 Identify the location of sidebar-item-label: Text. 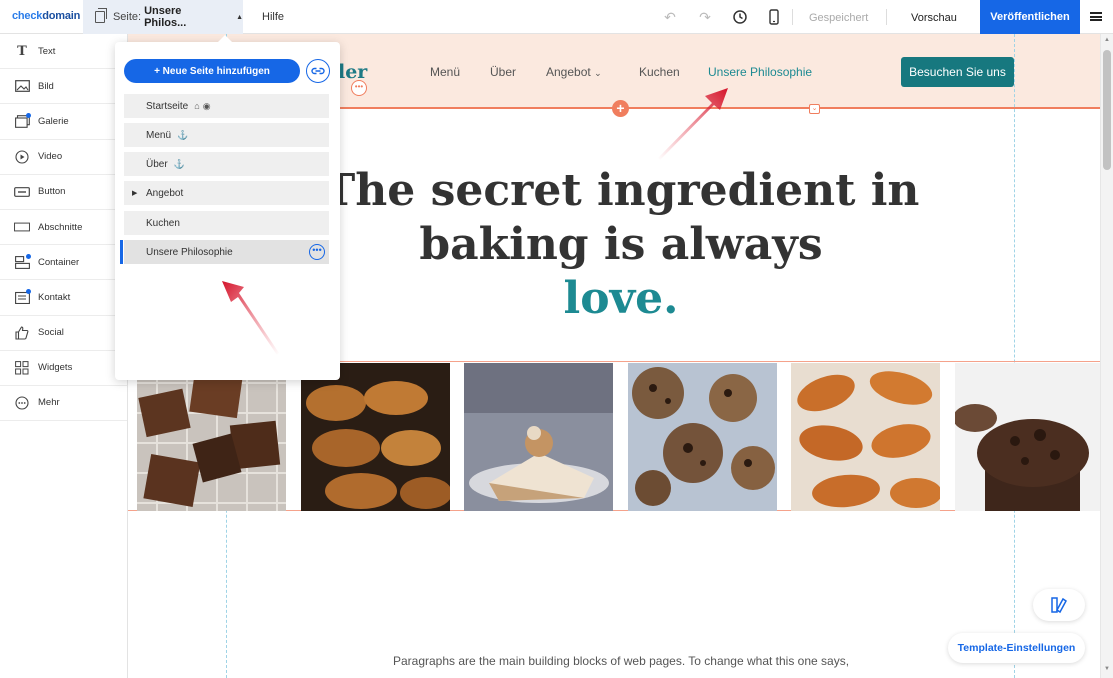
(47, 51).